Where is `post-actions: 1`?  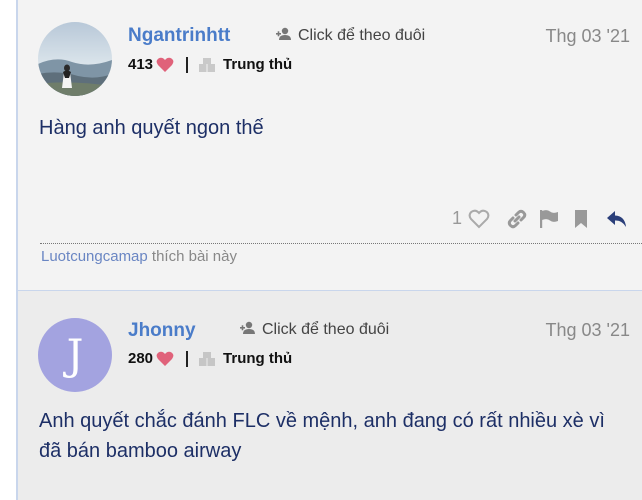
post-actions: 1 is located at coordinates (540, 218).